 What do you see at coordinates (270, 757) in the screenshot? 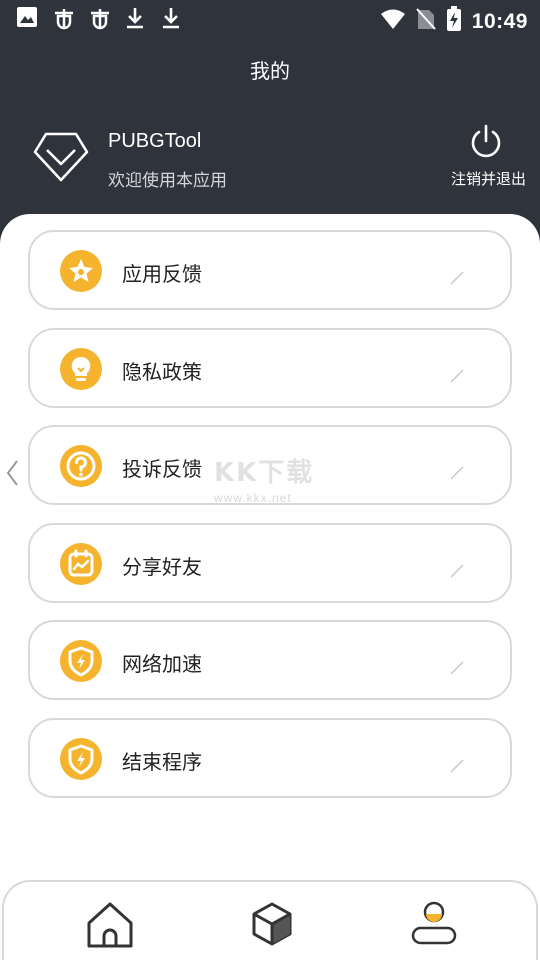
I see `menu-item-exit: 结束程序` at bounding box center [270, 757].